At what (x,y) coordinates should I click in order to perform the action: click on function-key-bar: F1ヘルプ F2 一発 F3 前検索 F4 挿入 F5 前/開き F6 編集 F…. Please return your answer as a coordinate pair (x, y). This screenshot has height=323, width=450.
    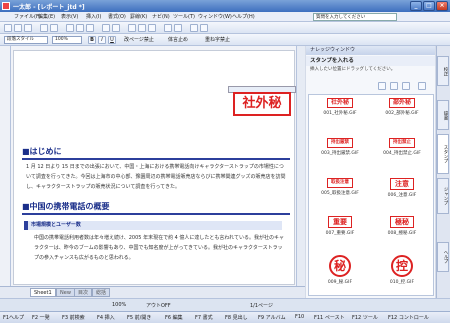
    Looking at the image, I should click on (225, 317).